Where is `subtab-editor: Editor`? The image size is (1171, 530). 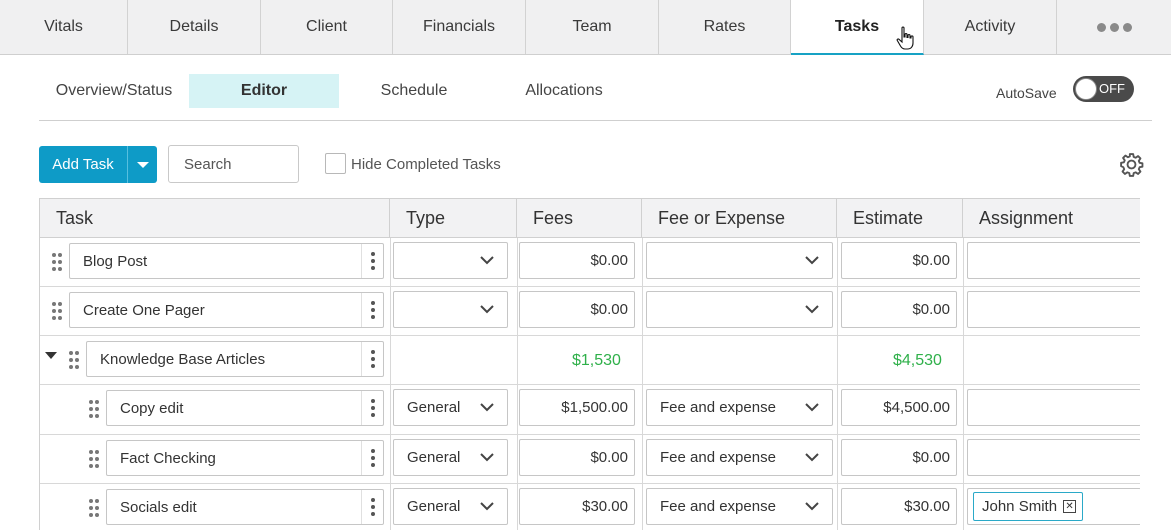
subtab-editor: Editor is located at coordinates (264, 91).